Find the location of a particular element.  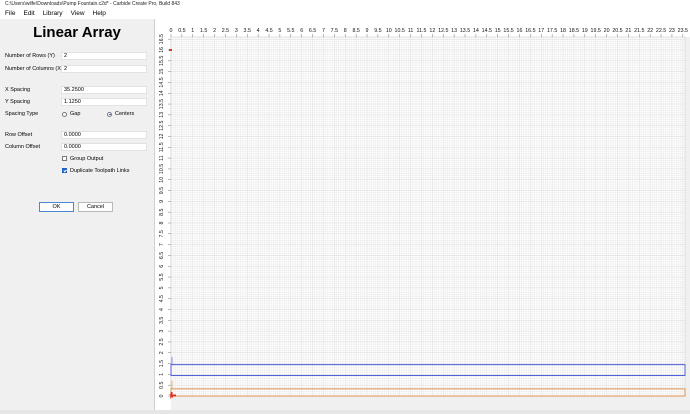

x-tick-label: 18.5 is located at coordinates (574, 31).